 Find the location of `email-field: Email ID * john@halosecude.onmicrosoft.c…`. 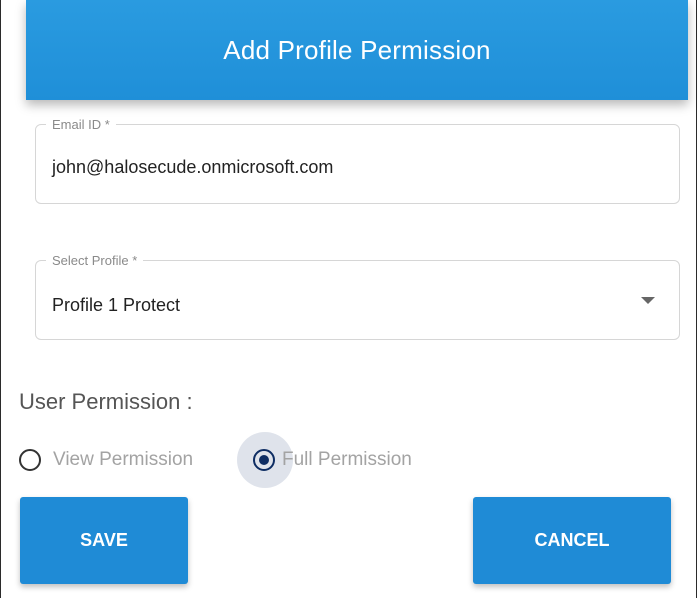

email-field: Email ID * john@halosecude.onmicrosoft.c… is located at coordinates (357, 160).